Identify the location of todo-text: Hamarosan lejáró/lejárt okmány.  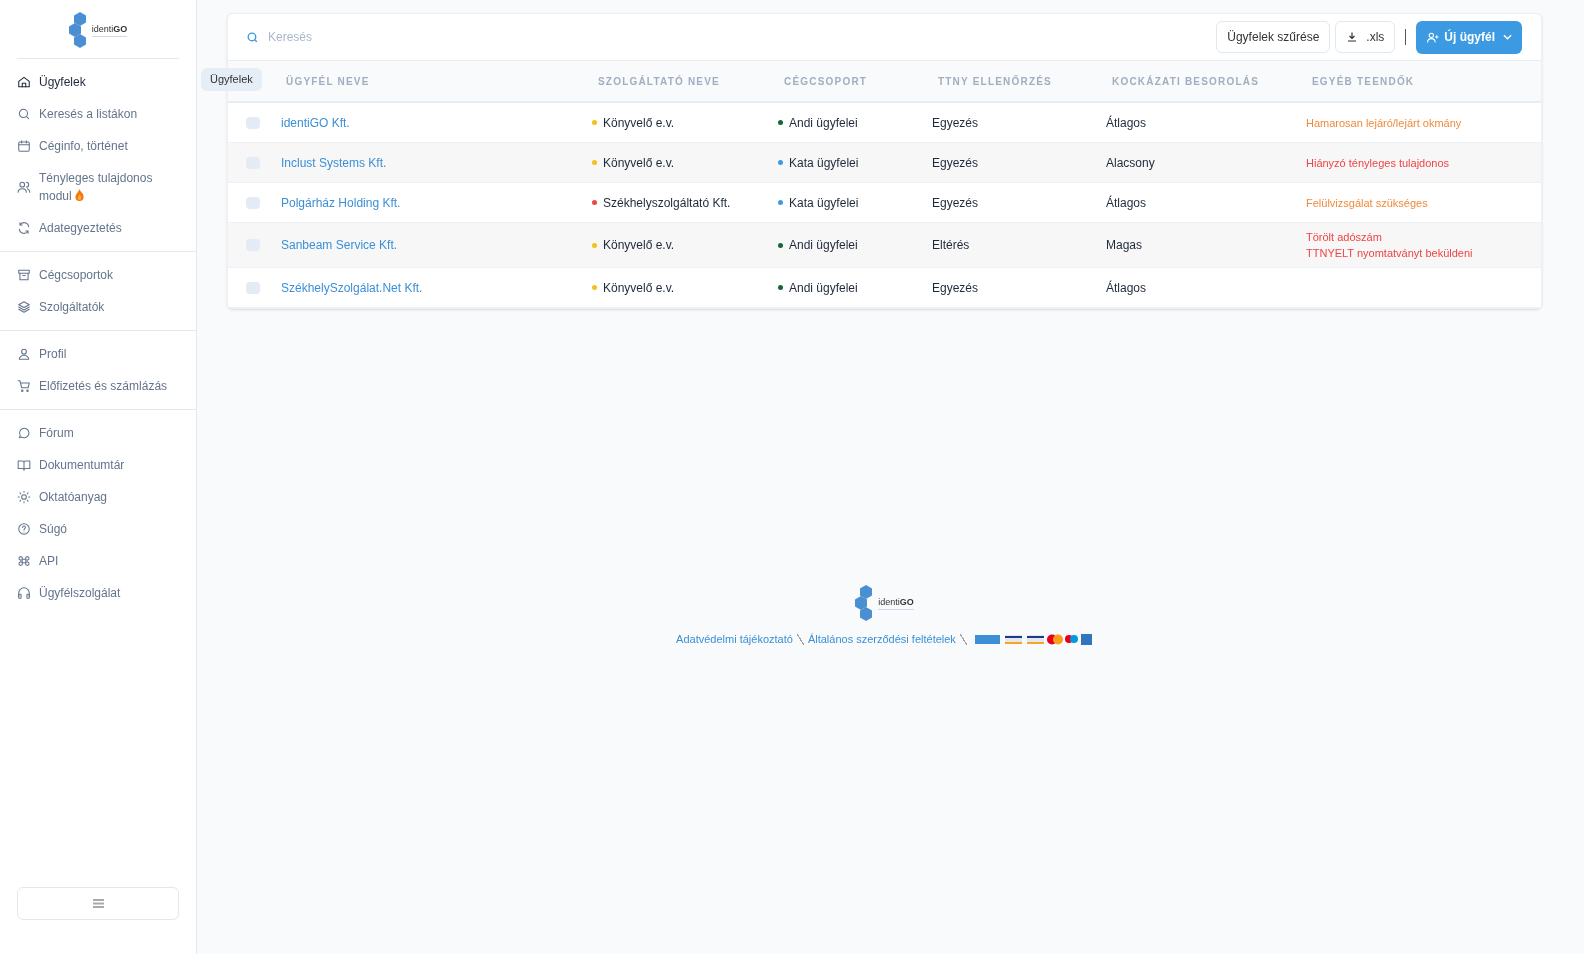
(1384, 122).